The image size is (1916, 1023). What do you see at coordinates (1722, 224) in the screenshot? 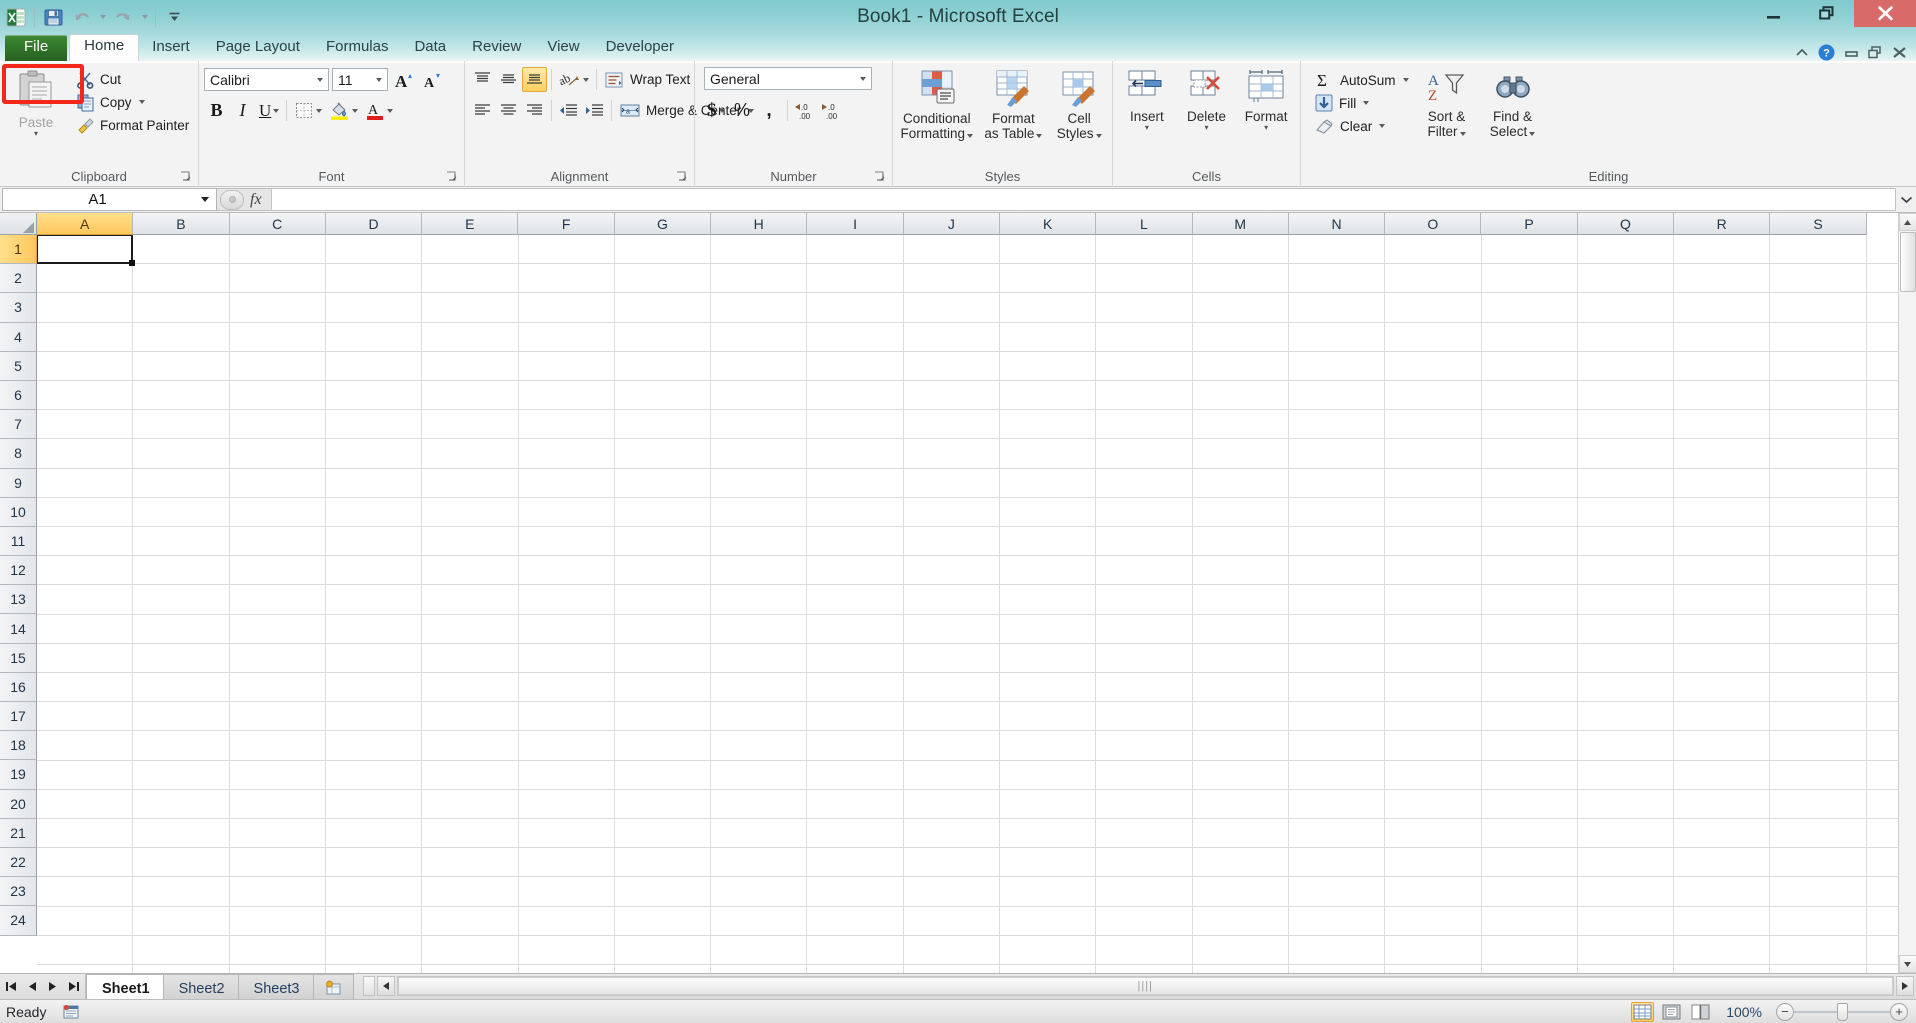
I see `column-header-r: R` at bounding box center [1722, 224].